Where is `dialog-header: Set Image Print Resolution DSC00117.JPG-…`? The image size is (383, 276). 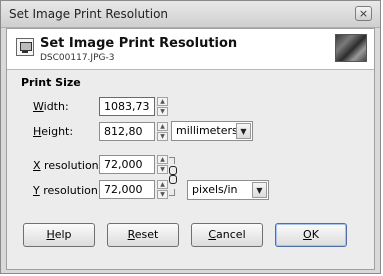 dialog-header: Set Image Print Resolution DSC00117.JPG-… is located at coordinates (190, 49).